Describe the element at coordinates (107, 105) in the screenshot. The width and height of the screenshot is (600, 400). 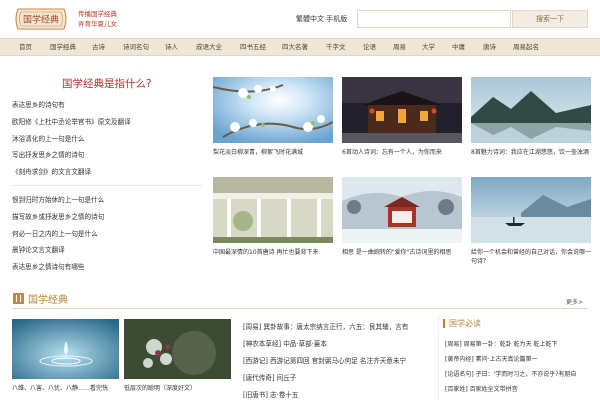
I see `list-item: 表达思乡的诗句有` at that location.